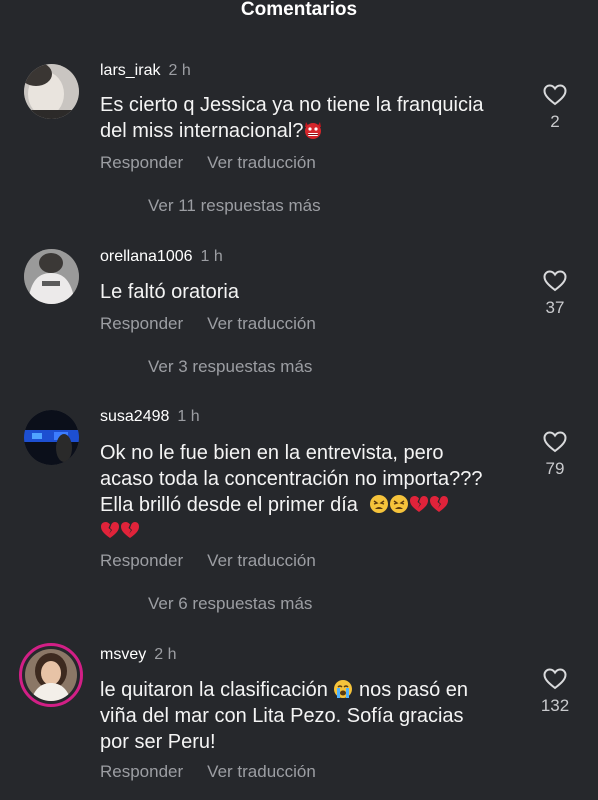 The image size is (598, 800). I want to click on comment-header: orellana1006 1 h, so click(161, 257).